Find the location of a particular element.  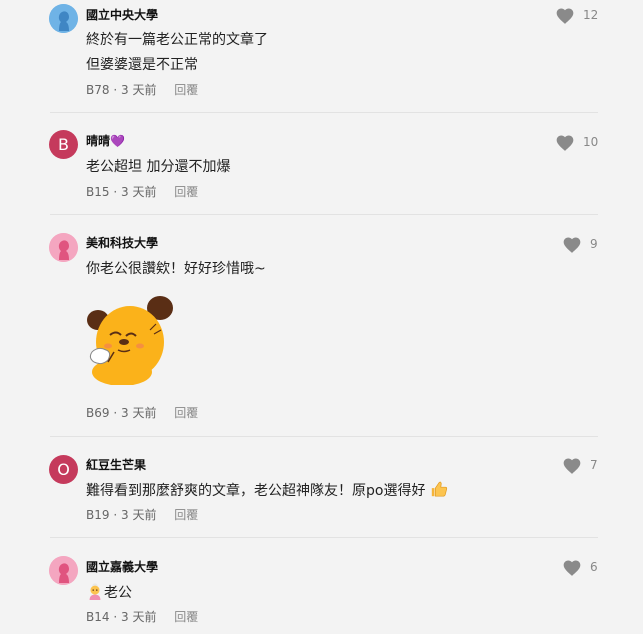

comment-author: 紅豆生芒果 is located at coordinates (116, 464).